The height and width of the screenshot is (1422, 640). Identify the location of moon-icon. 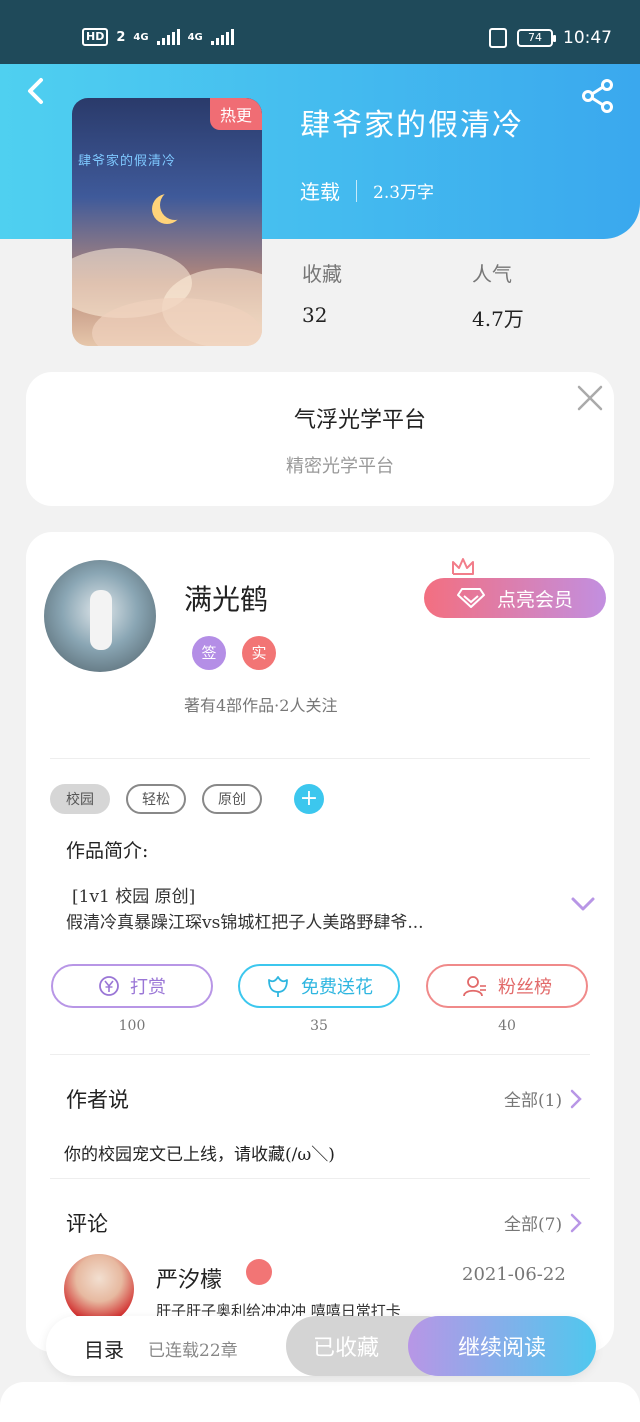
(175, 205).